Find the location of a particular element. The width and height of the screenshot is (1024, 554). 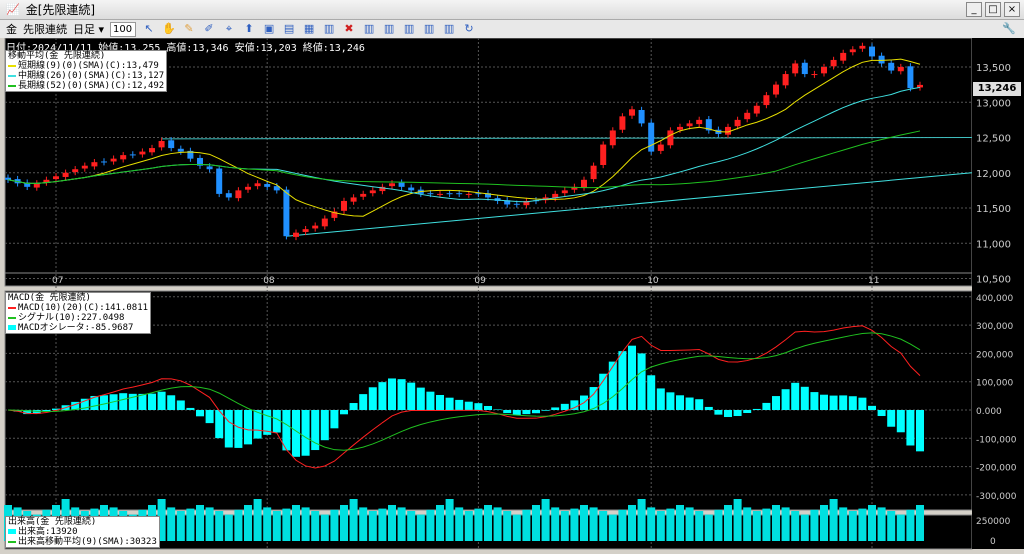

crosshair-icon: ⌖ is located at coordinates (229, 29).